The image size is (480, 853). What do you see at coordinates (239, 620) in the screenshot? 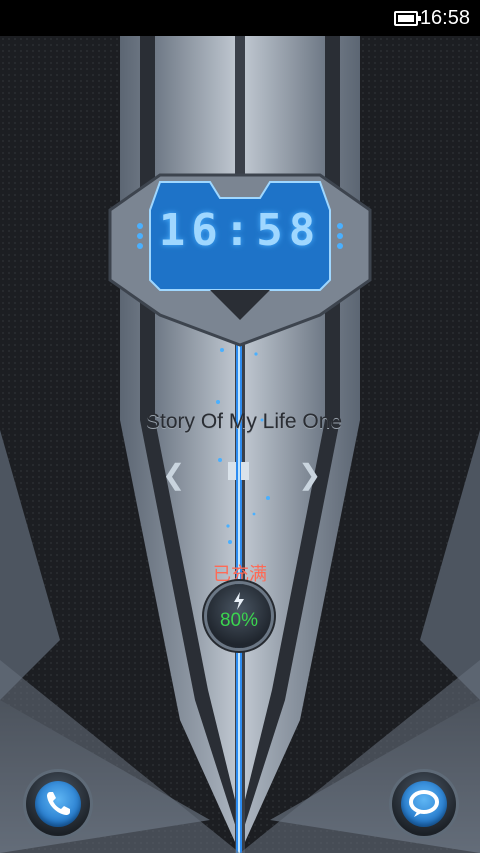
I see `battery-percent: 80%` at bounding box center [239, 620].